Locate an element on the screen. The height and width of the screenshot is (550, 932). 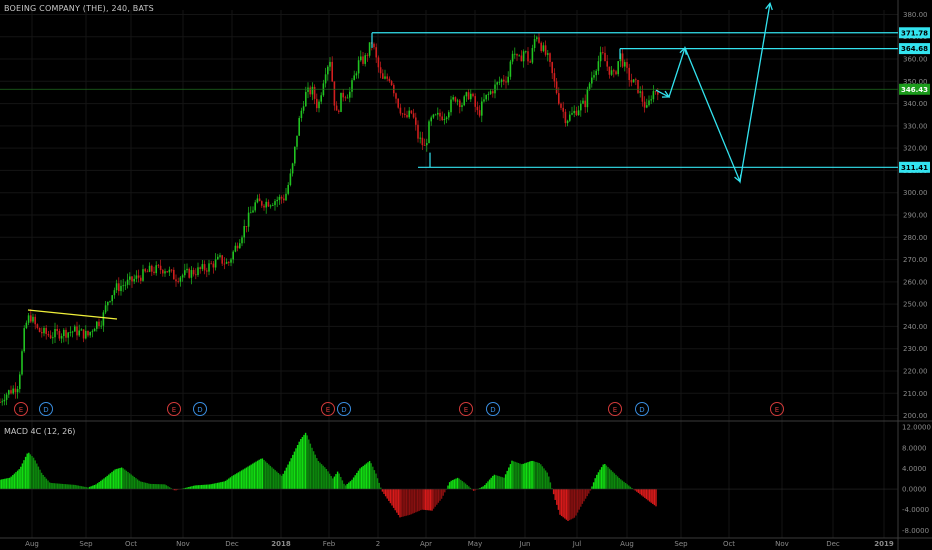
chart-title: BOEING COMPANY (THE), 240, BATS is located at coordinates (79, 8).